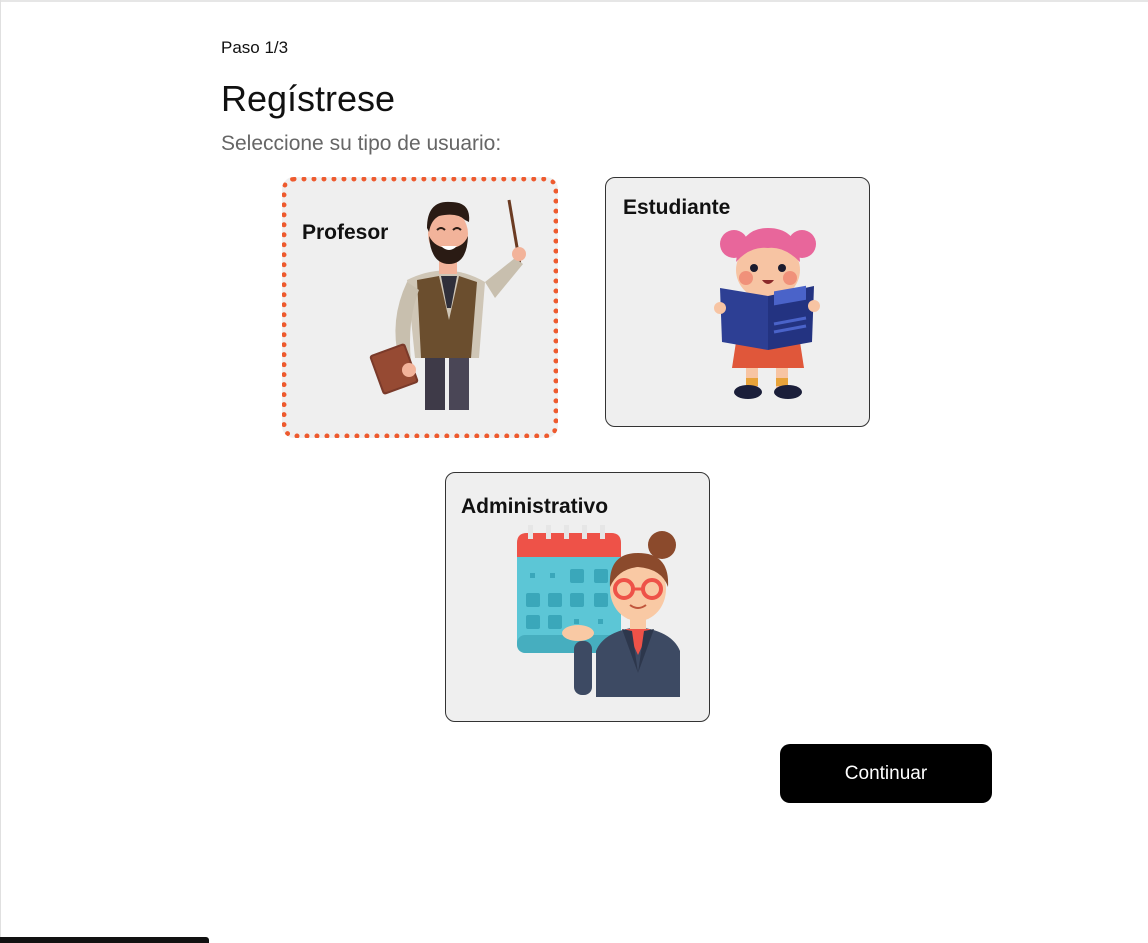 Image resolution: width=1148 pixels, height=943 pixels. What do you see at coordinates (677, 207) in the screenshot?
I see `card-label-estudiante: Estudiante` at bounding box center [677, 207].